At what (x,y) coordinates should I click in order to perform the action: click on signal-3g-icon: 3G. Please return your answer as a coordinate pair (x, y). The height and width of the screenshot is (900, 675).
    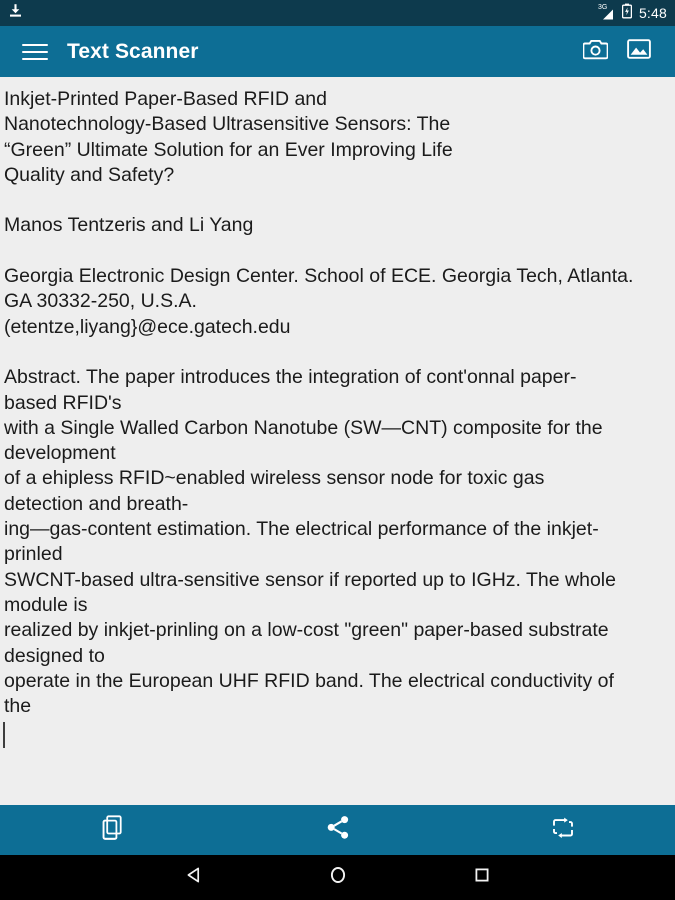
    Looking at the image, I should click on (606, 12).